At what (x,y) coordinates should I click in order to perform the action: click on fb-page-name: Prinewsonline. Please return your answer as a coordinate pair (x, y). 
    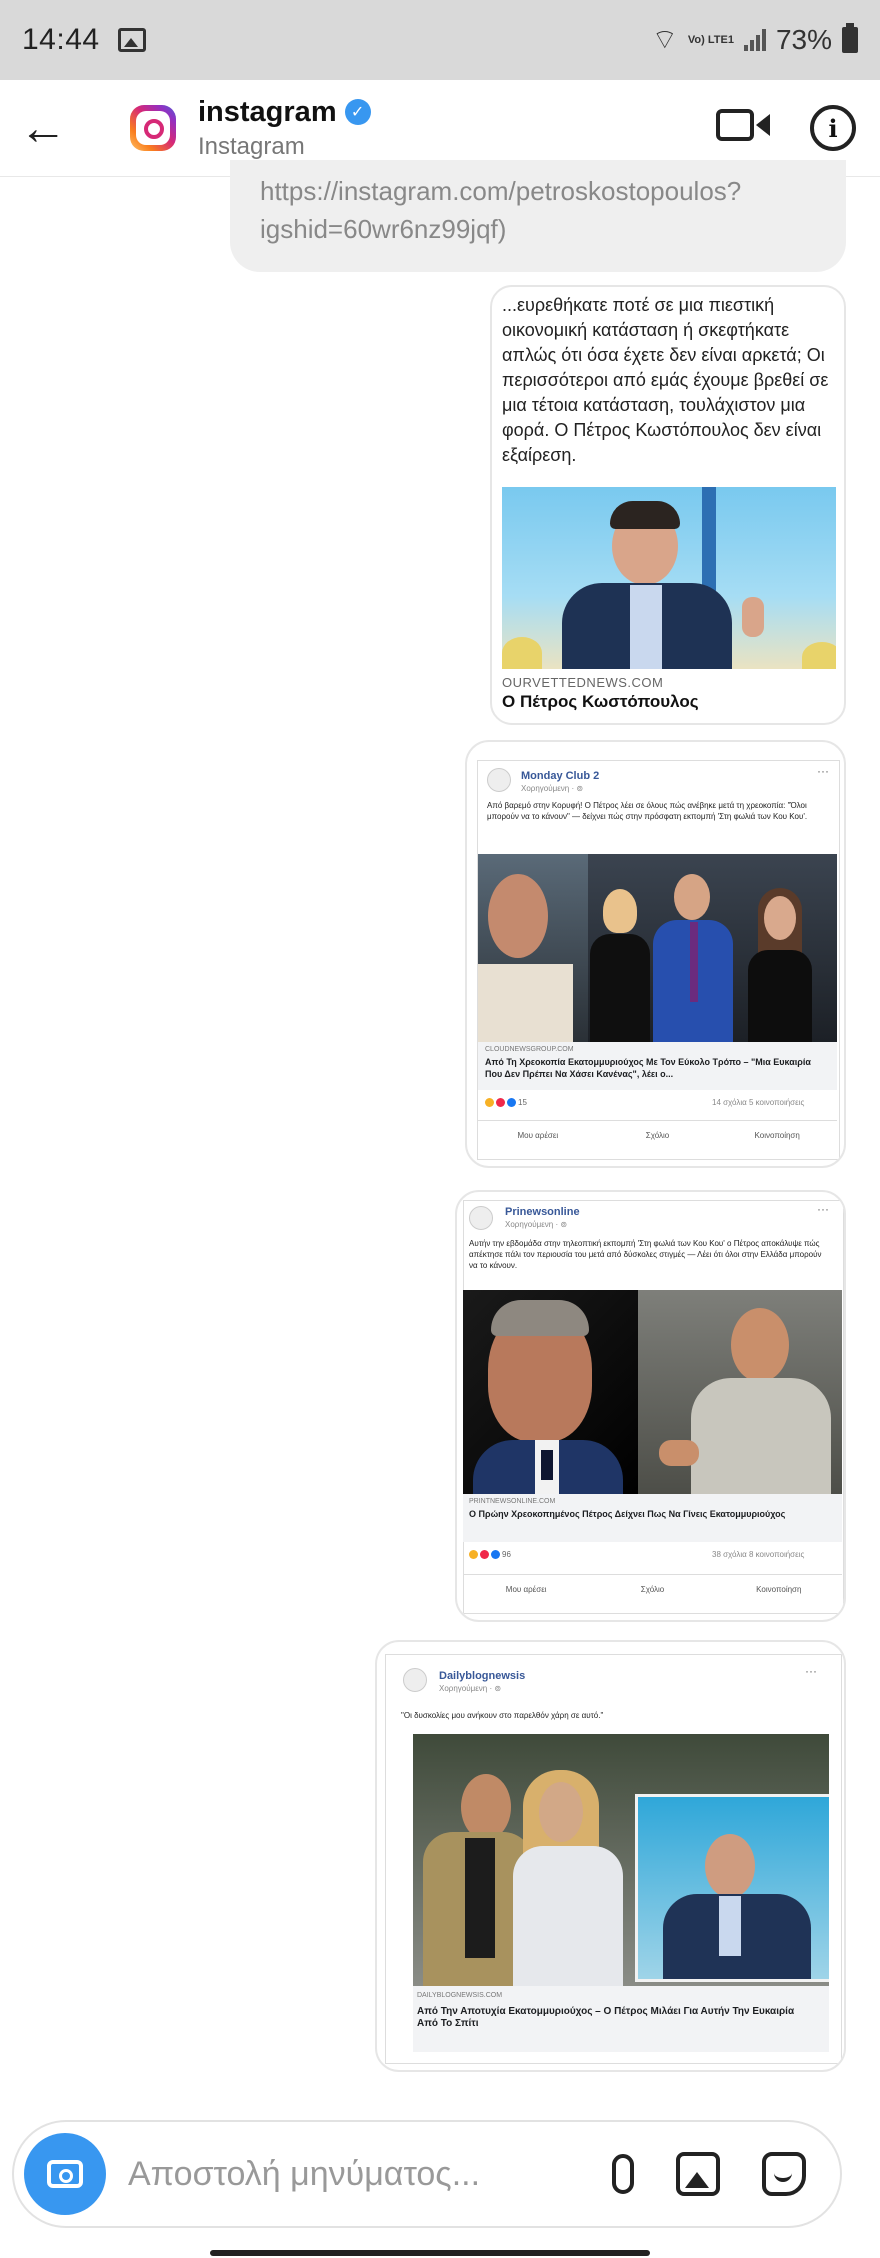
    Looking at the image, I should click on (542, 1212).